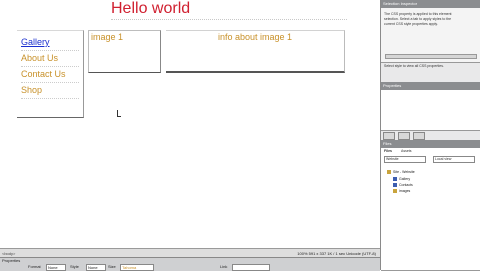  I want to click on nav-item-contact-us: Contact Us, so click(43, 74).